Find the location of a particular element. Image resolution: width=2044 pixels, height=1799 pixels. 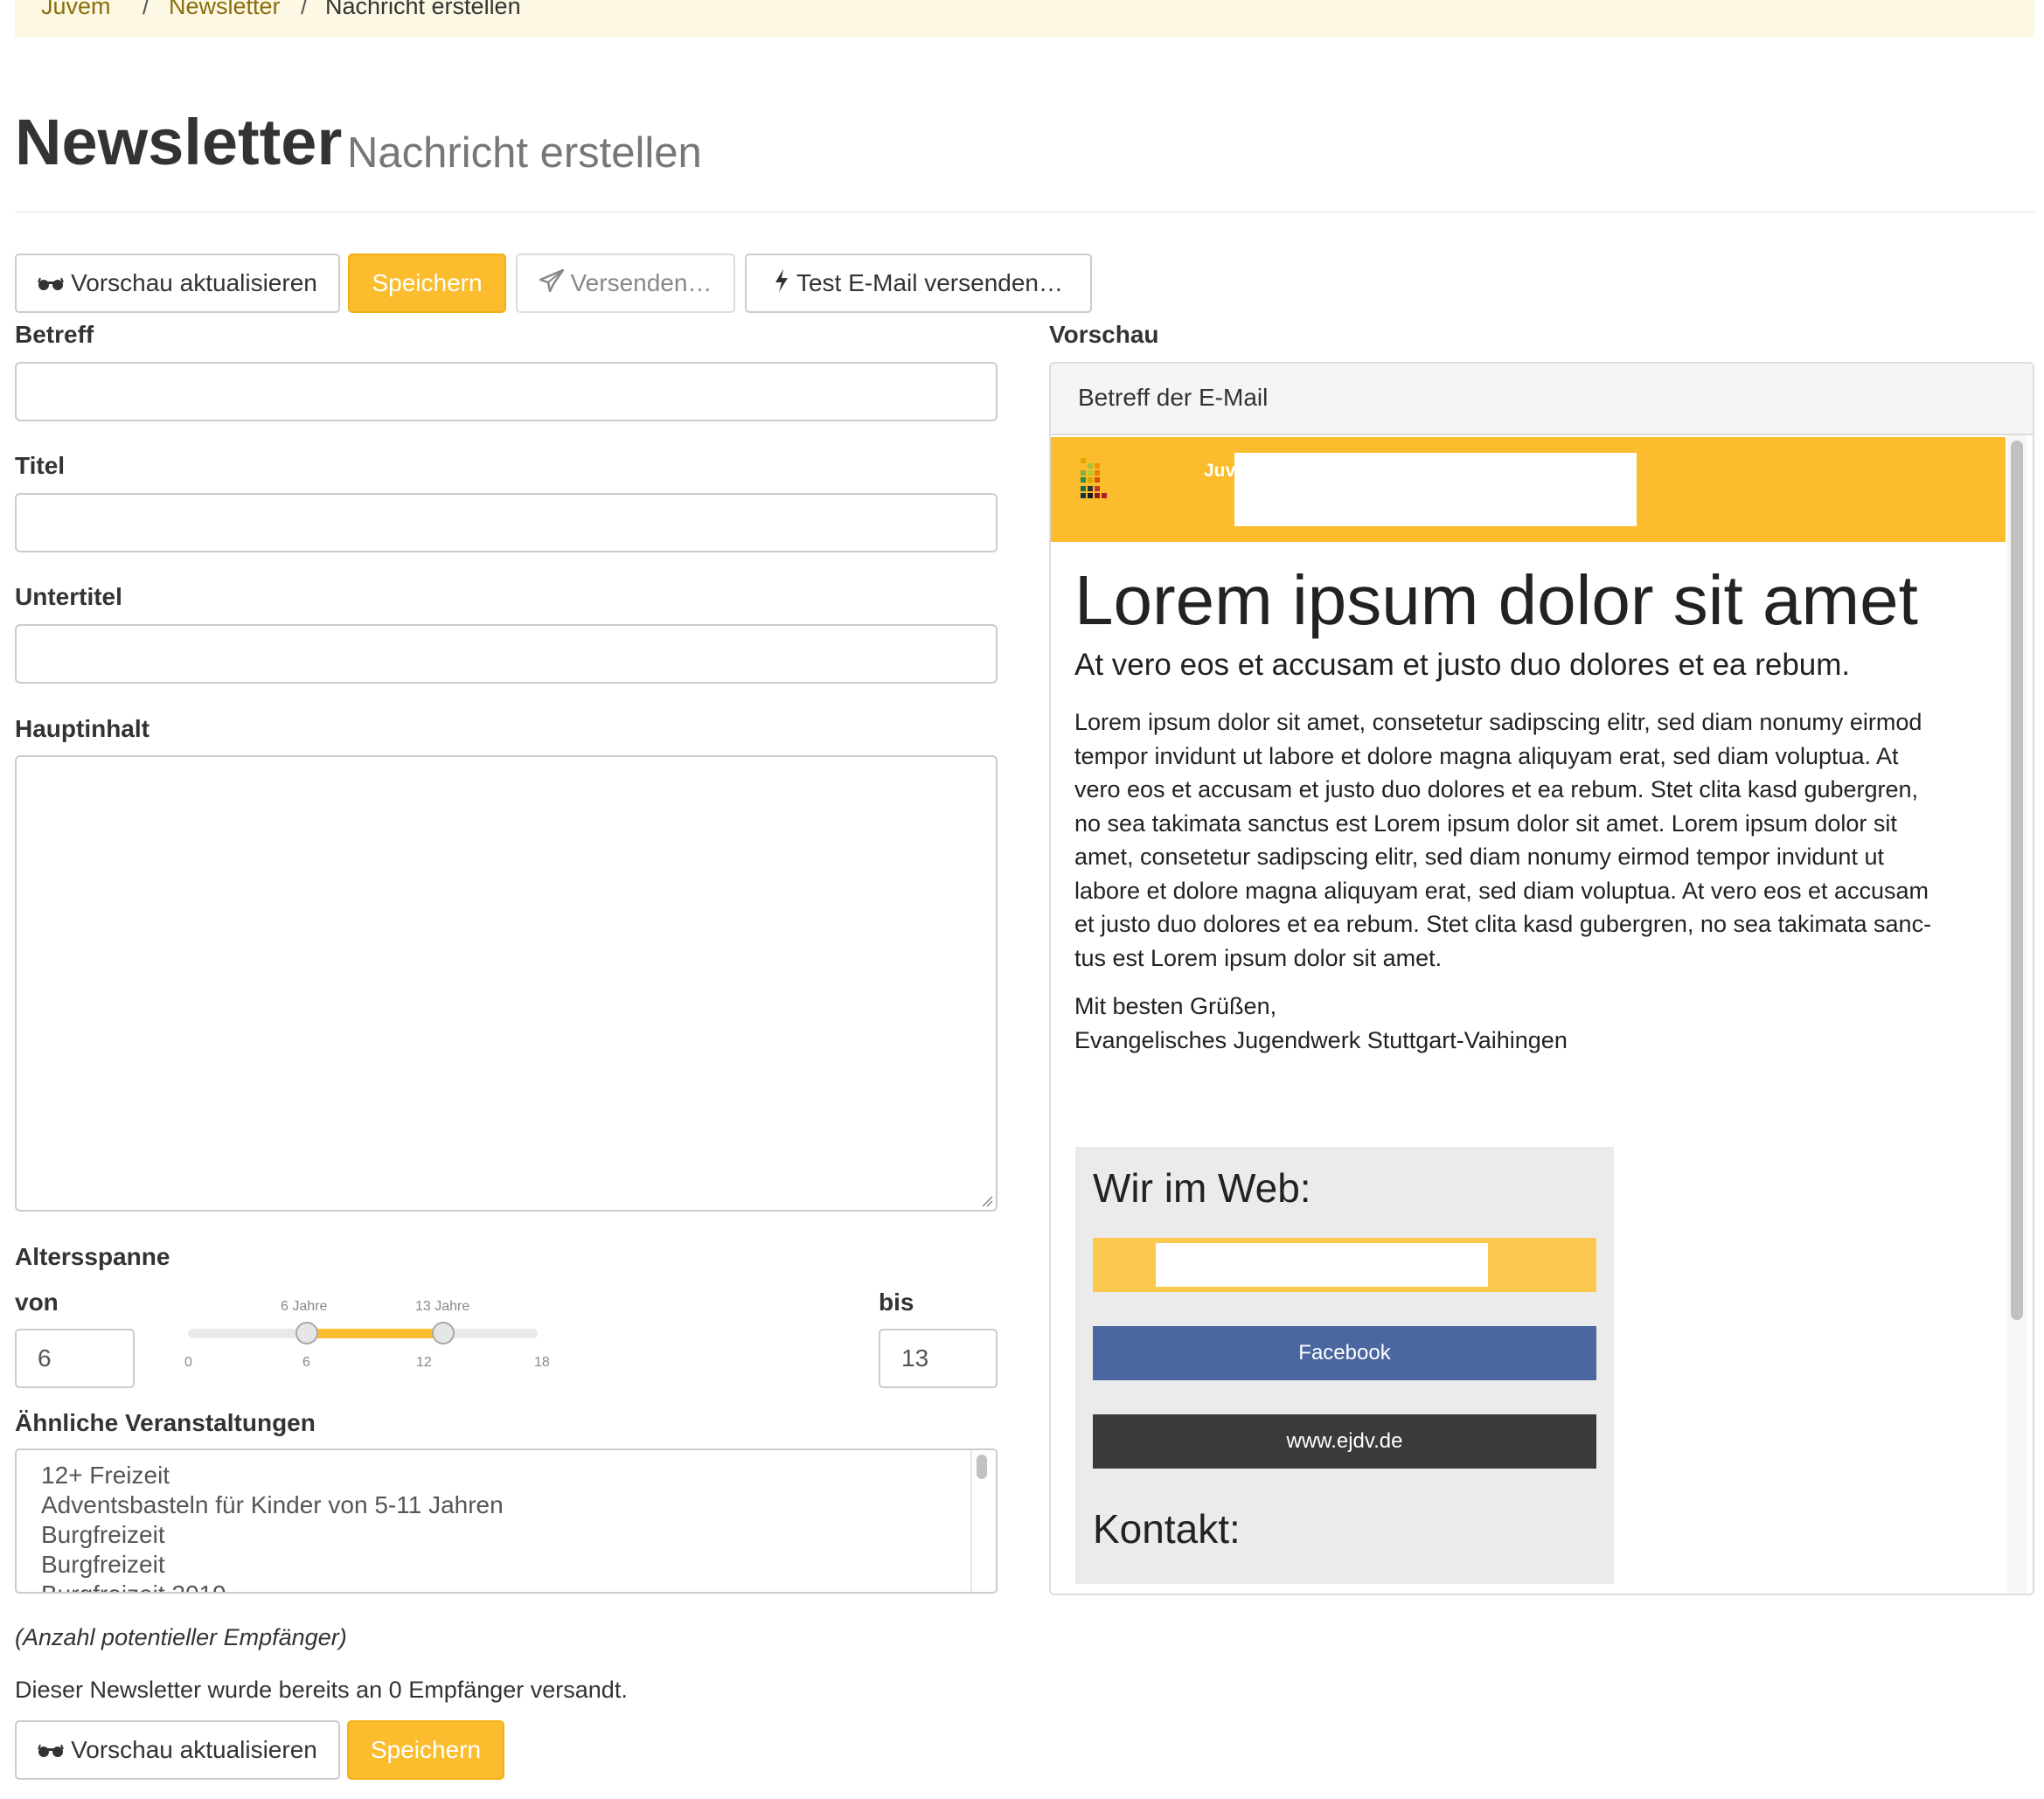

save-button: Speichern is located at coordinates (427, 283).